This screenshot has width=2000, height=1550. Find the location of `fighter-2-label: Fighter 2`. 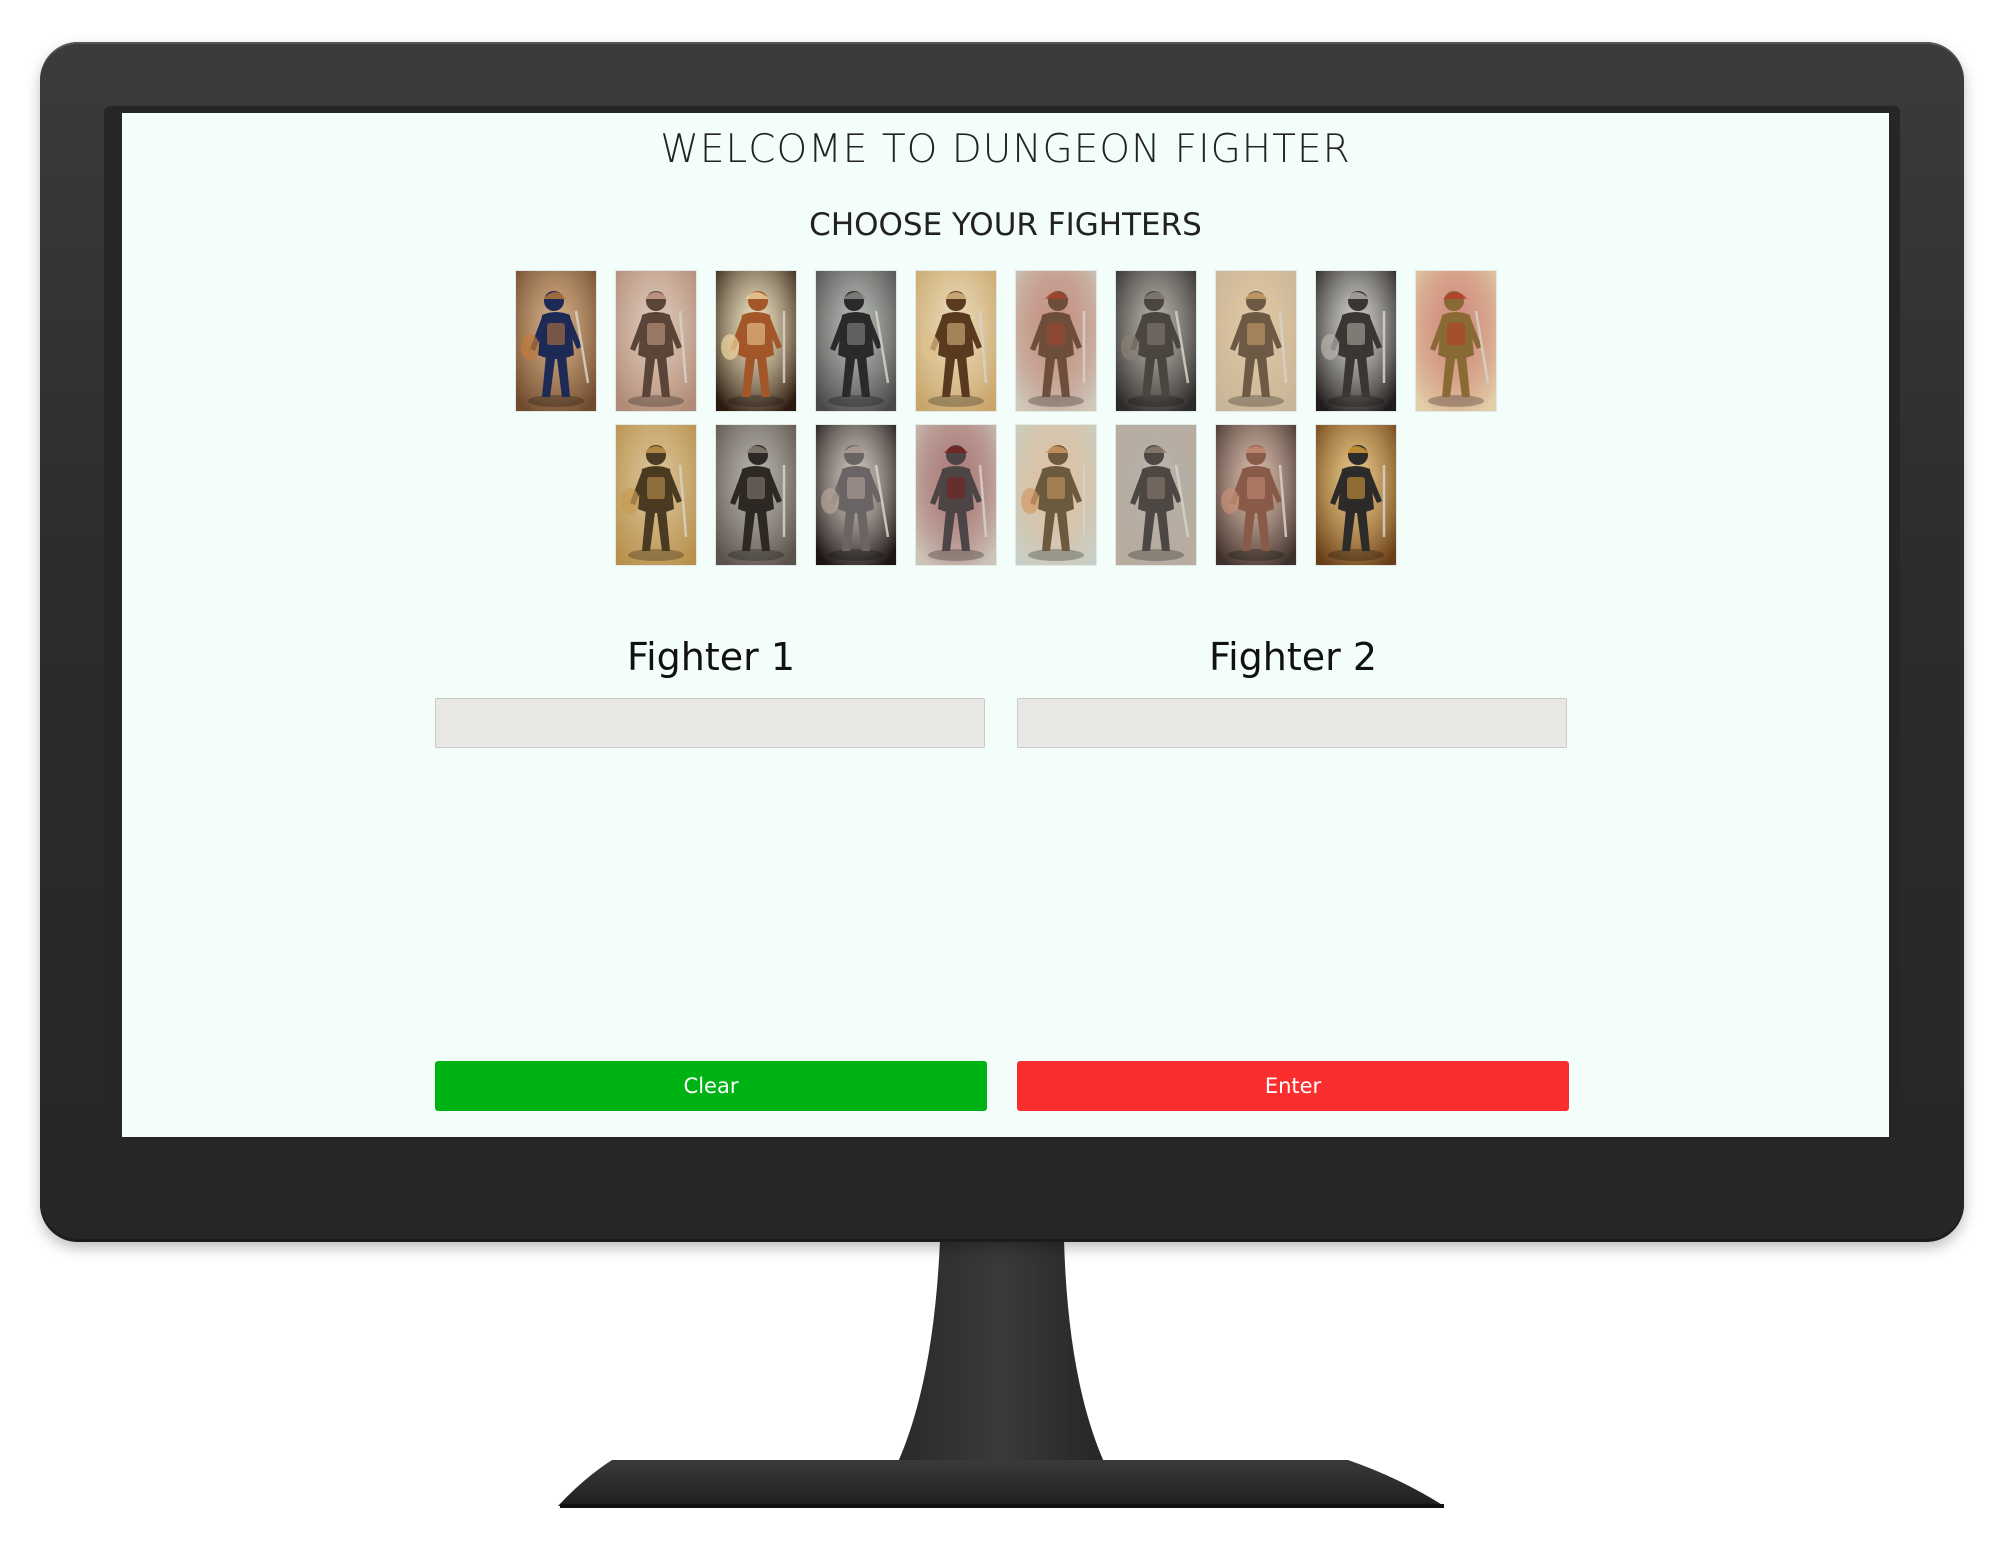

fighter-2-label: Fighter 2 is located at coordinates (1292, 657).